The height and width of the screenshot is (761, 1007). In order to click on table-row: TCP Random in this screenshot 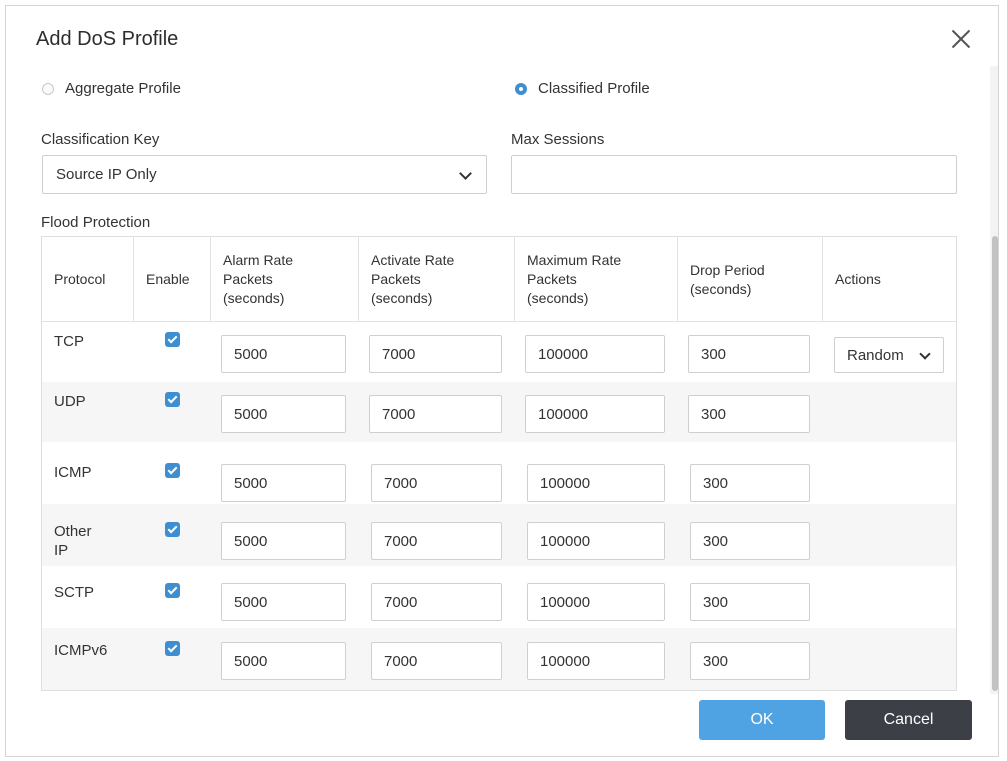, I will do `click(499, 352)`.